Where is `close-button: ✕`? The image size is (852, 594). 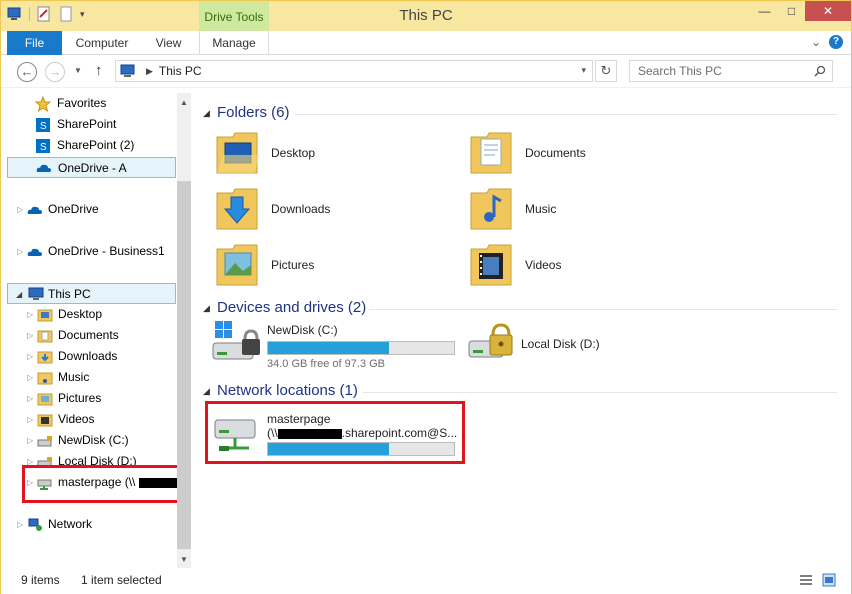 close-button: ✕ is located at coordinates (828, 11).